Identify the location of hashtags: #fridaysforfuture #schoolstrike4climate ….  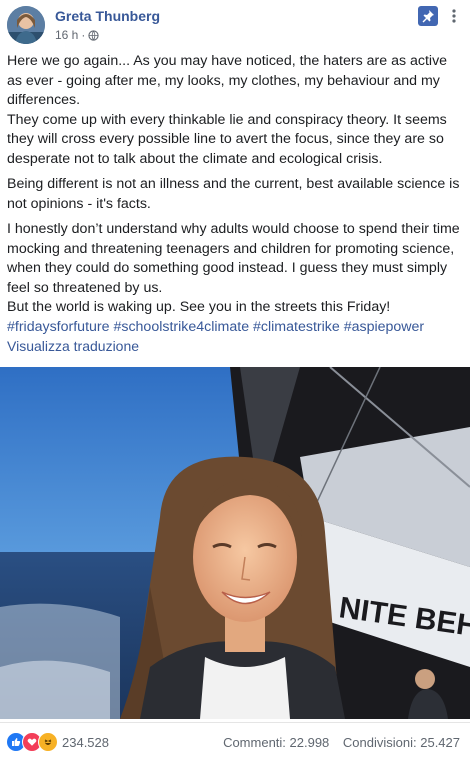
(235, 328).